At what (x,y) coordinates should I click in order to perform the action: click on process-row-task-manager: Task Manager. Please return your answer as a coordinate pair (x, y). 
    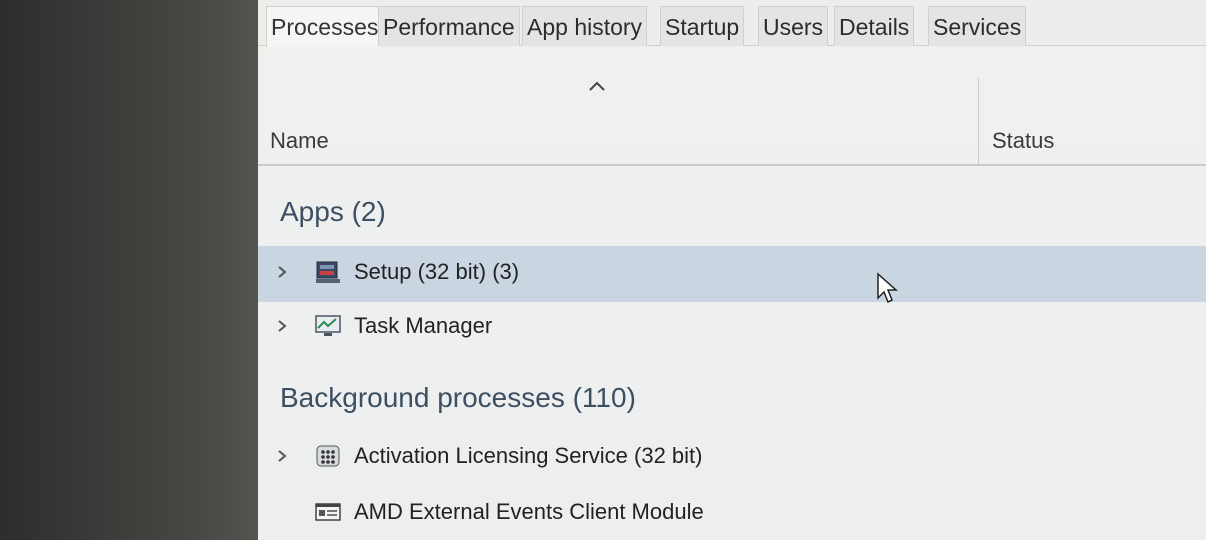
    Looking at the image, I should click on (732, 328).